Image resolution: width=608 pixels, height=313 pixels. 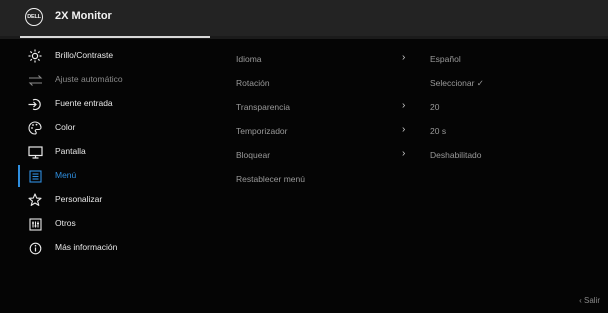 What do you see at coordinates (66, 175) in the screenshot?
I see `menu-item-label: Menú` at bounding box center [66, 175].